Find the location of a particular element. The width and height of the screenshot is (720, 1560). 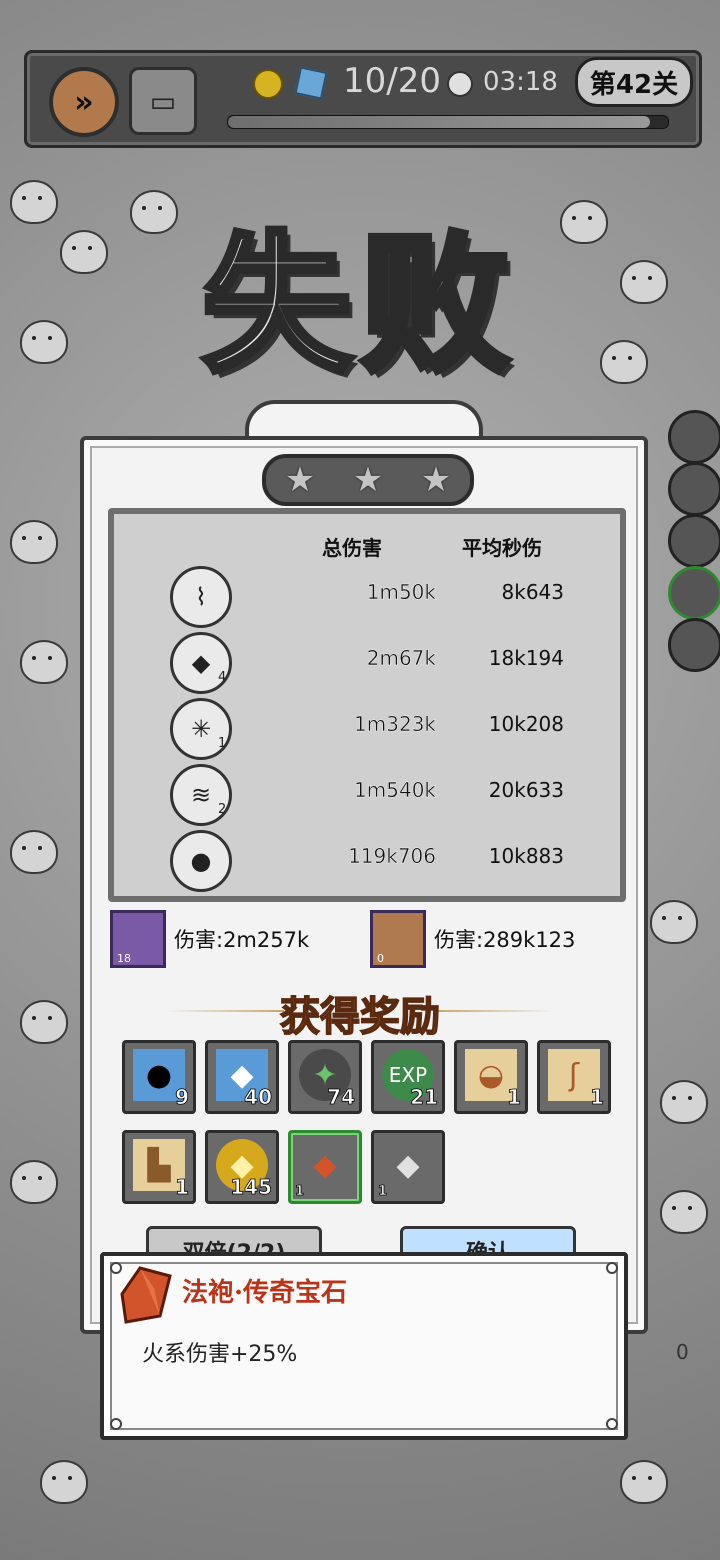

hero-avatar: 0 is located at coordinates (398, 939).